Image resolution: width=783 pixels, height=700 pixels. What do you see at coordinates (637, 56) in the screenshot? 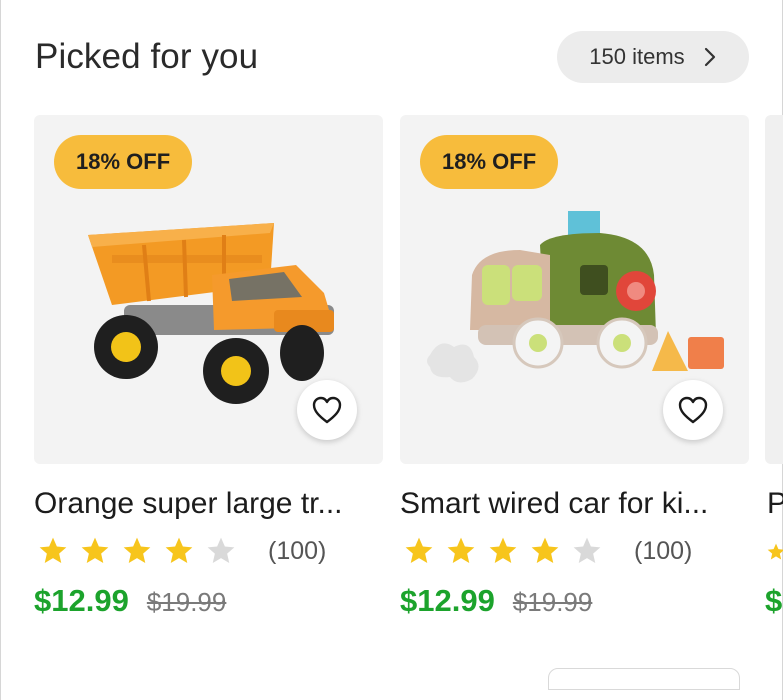
I see `items-count-label: 150 items` at bounding box center [637, 56].